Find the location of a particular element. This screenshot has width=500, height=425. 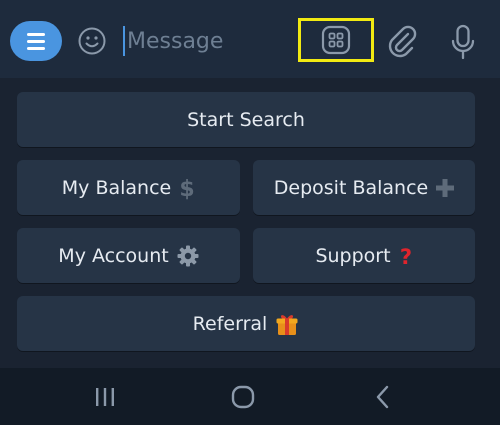

support-button: Support ? is located at coordinates (364, 255).